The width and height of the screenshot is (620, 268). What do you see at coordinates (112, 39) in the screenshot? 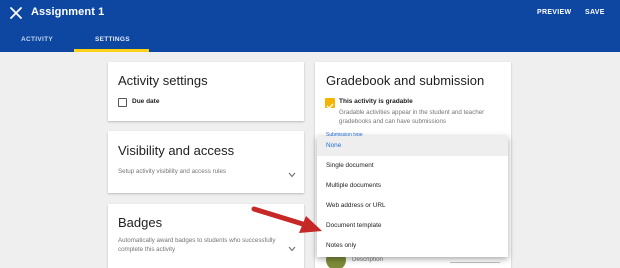
I see `tab-settings: SETTINGS` at bounding box center [112, 39].